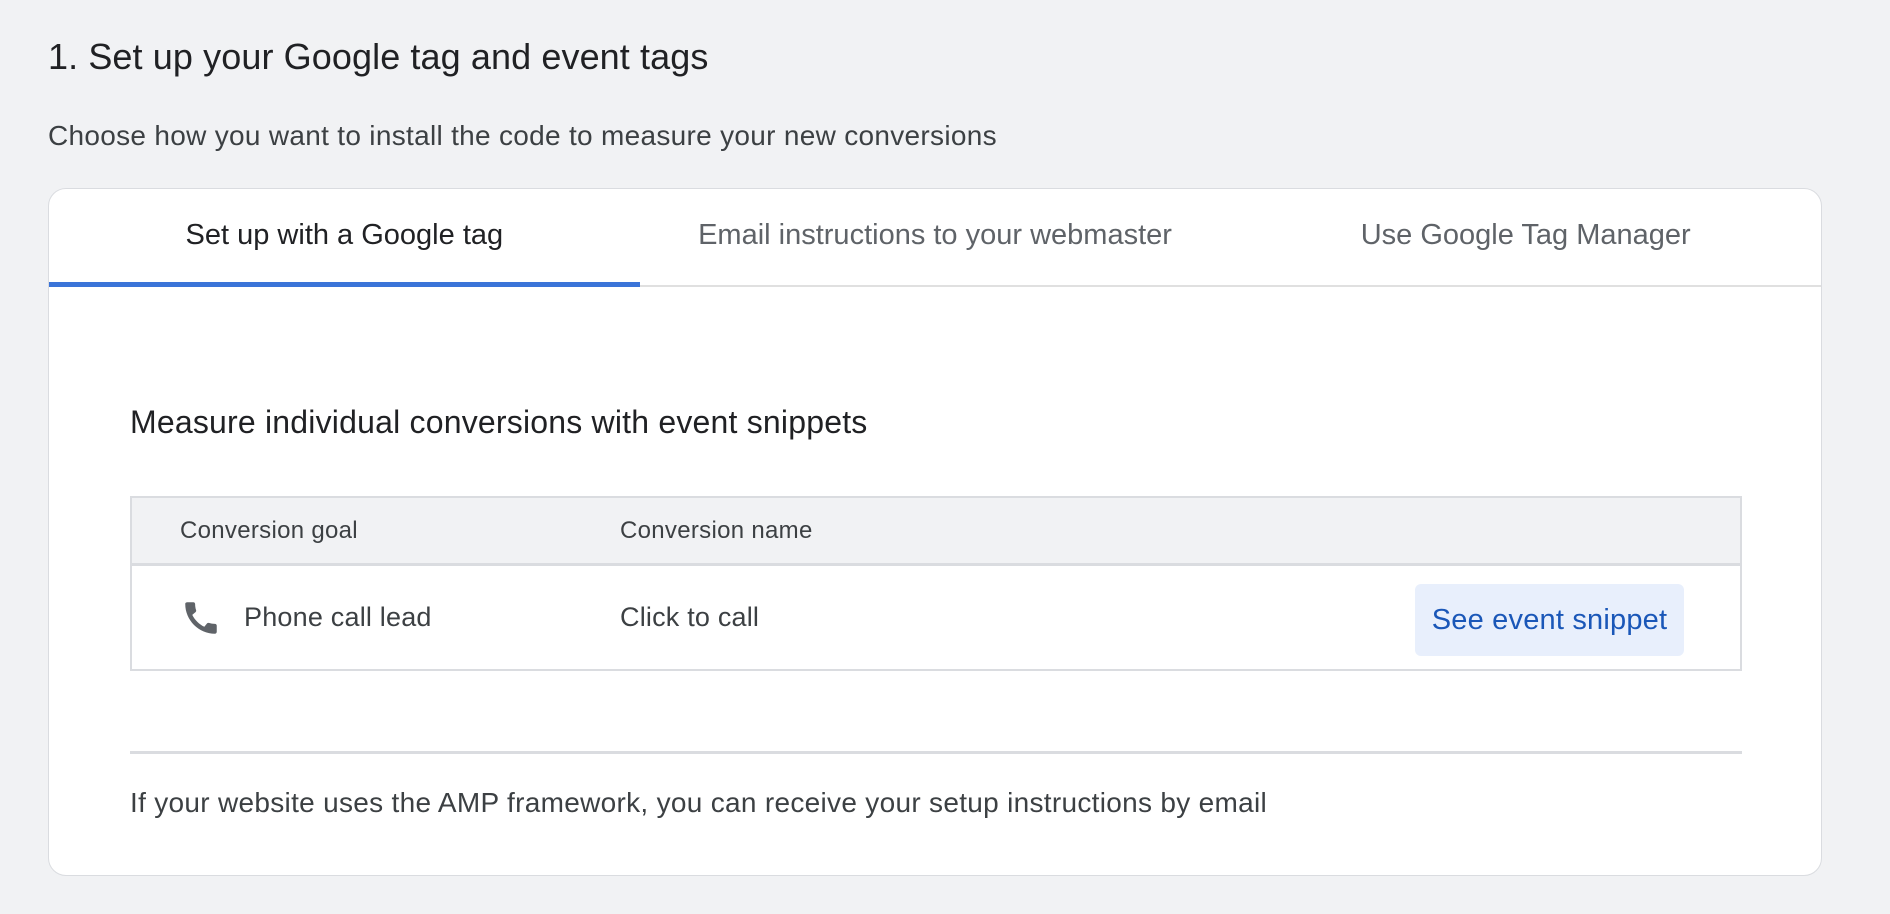 Image resolution: width=1890 pixels, height=914 pixels. What do you see at coordinates (1549, 620) in the screenshot?
I see `see-event-snippet-button: See event snippet` at bounding box center [1549, 620].